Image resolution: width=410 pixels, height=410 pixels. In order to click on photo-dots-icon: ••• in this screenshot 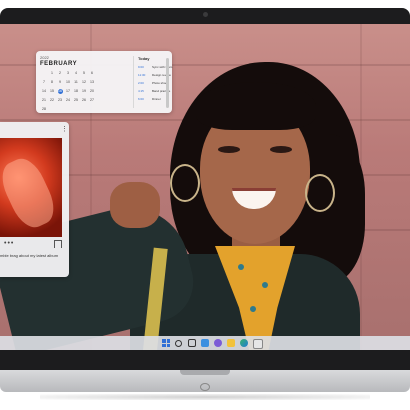, I will do `click(9, 243)`.